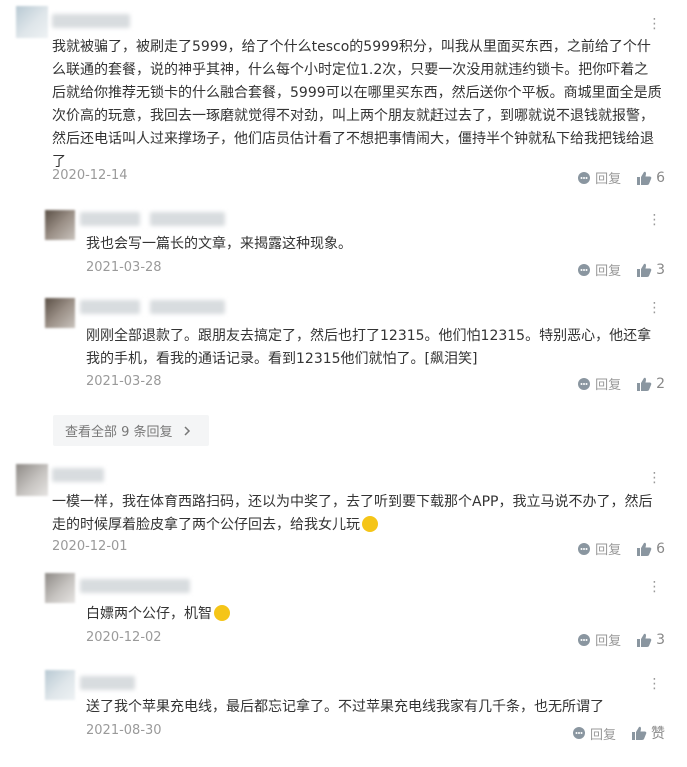 The image size is (687, 767). Describe the element at coordinates (618, 733) in the screenshot. I see `comment-actions: 回复 赞` at that location.